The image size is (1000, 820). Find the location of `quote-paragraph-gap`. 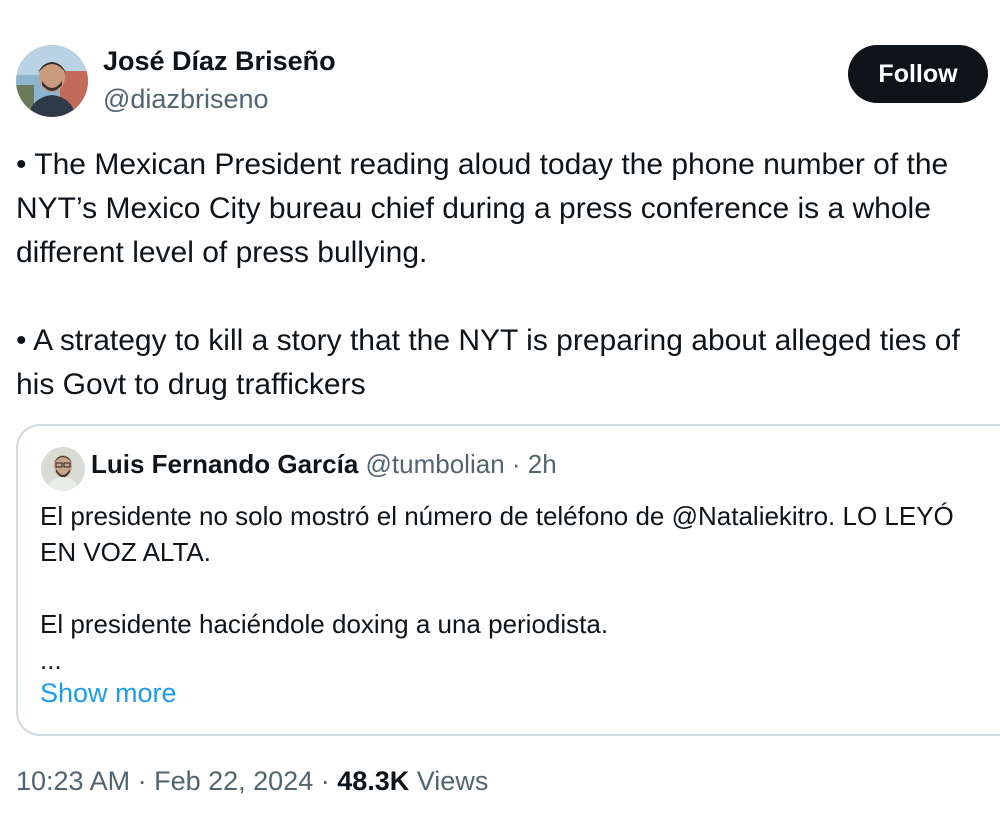

quote-paragraph-gap is located at coordinates (497, 588).